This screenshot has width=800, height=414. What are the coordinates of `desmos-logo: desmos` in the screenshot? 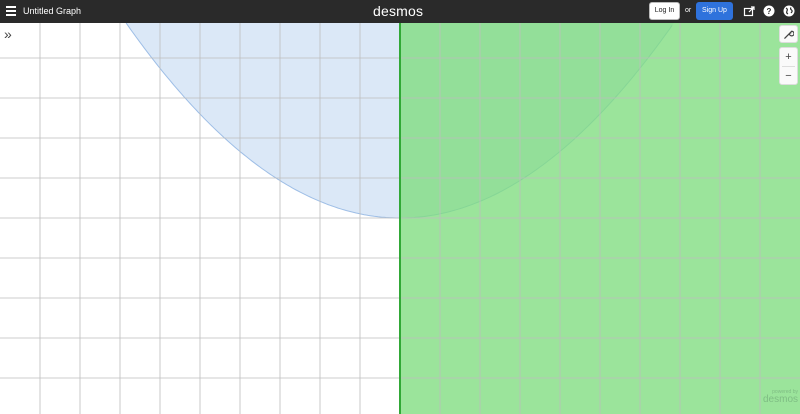 It's located at (398, 11).